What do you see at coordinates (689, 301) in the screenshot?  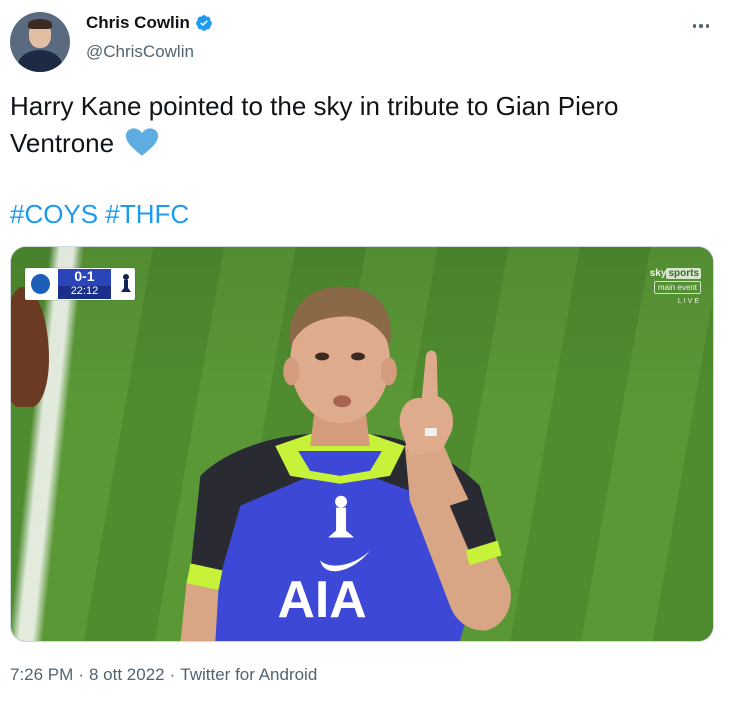 I see `broadcaster-live-text: LIVE` at bounding box center [689, 301].